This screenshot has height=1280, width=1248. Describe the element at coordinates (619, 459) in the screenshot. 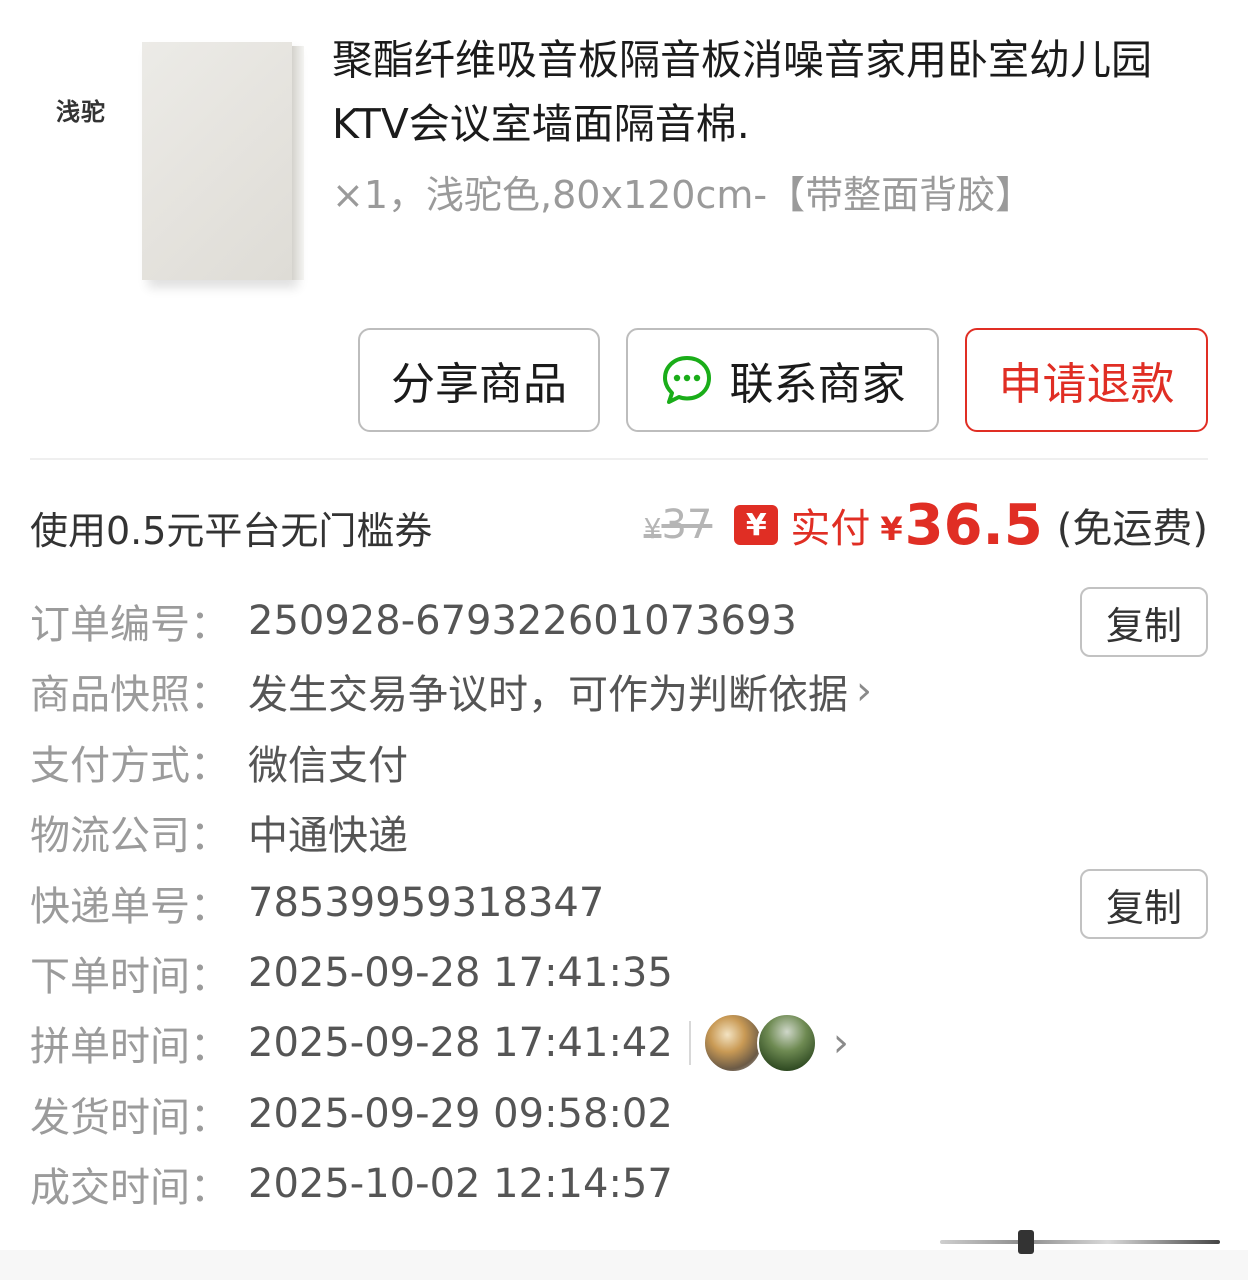

I see `section-divider` at that location.